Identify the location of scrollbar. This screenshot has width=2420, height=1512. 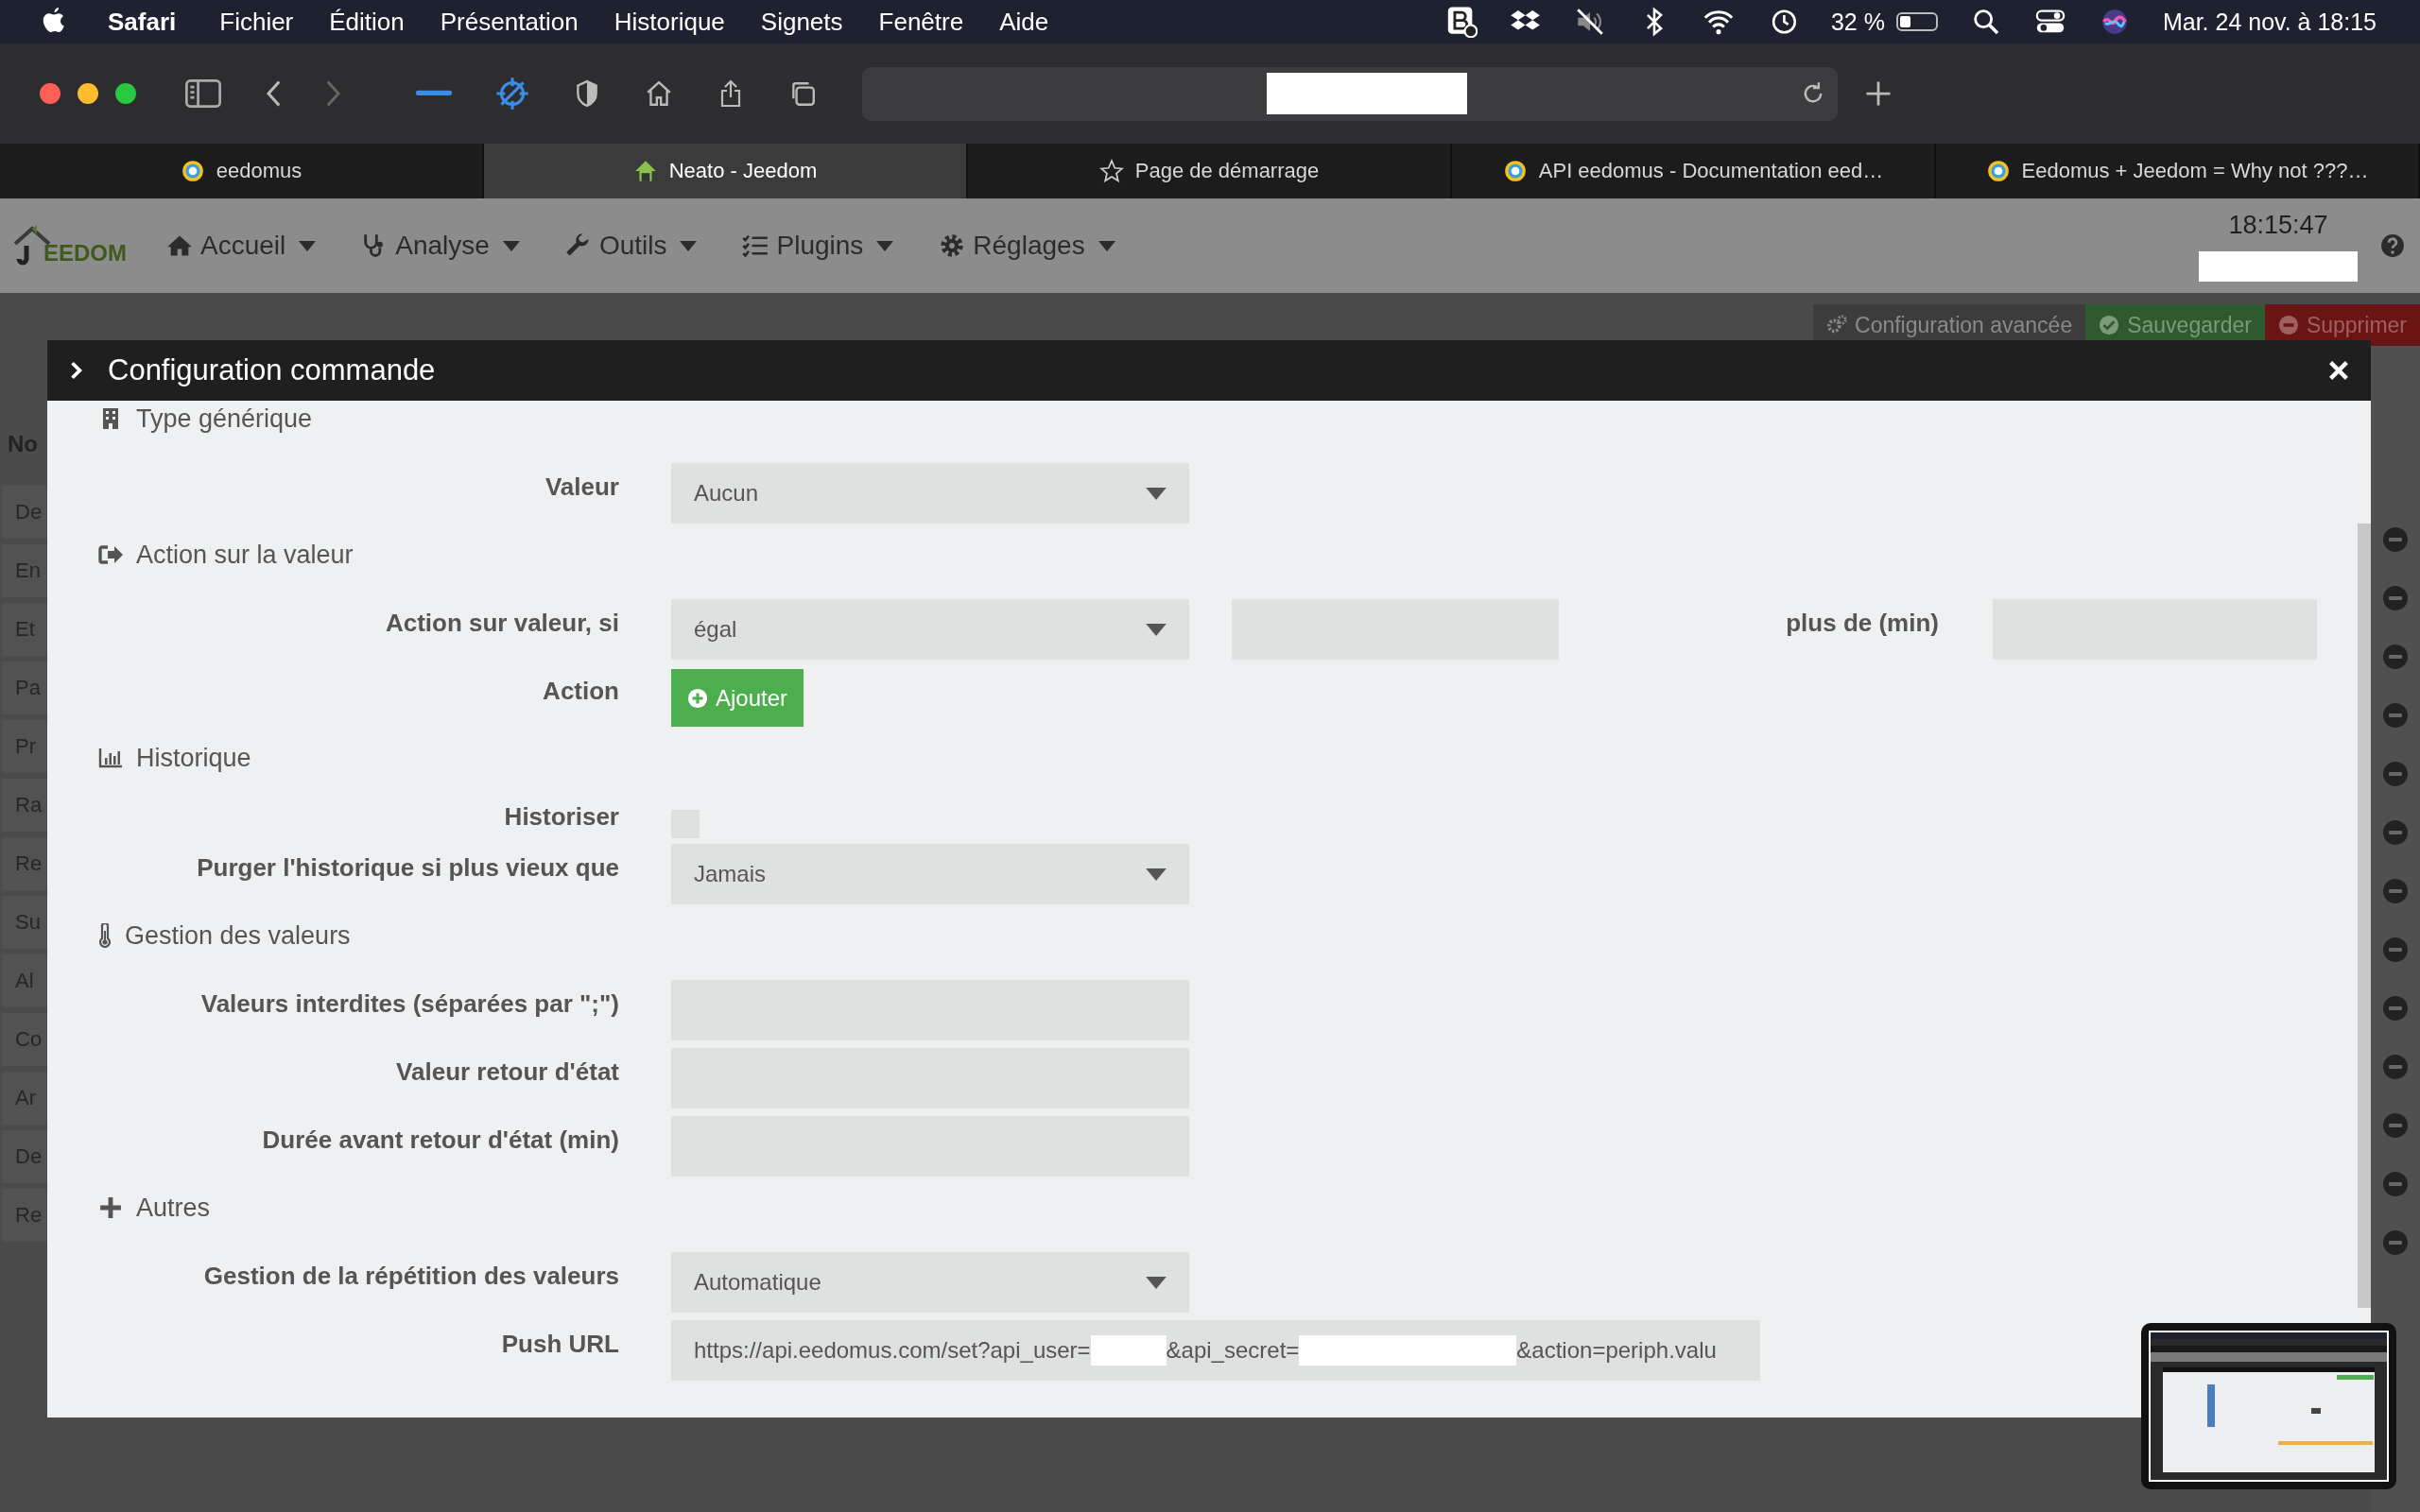
(2364, 916).